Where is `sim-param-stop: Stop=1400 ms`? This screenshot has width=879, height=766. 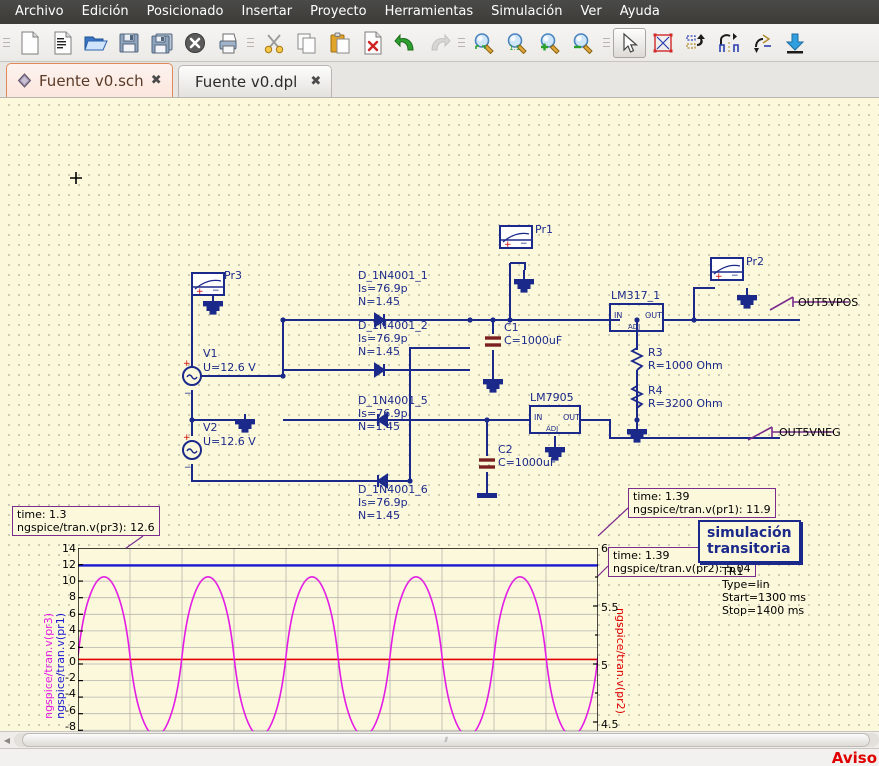 sim-param-stop: Stop=1400 ms is located at coordinates (763, 610).